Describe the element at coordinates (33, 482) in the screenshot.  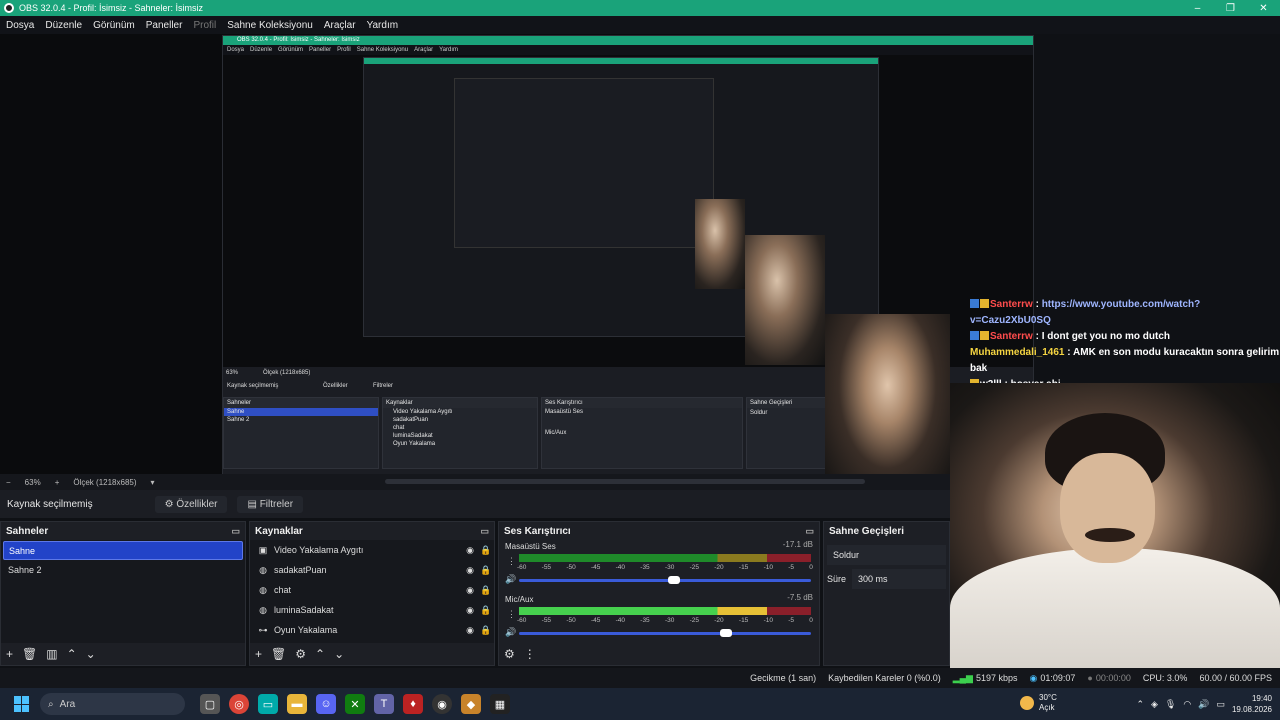
I see `zoom-level: 63%` at that location.